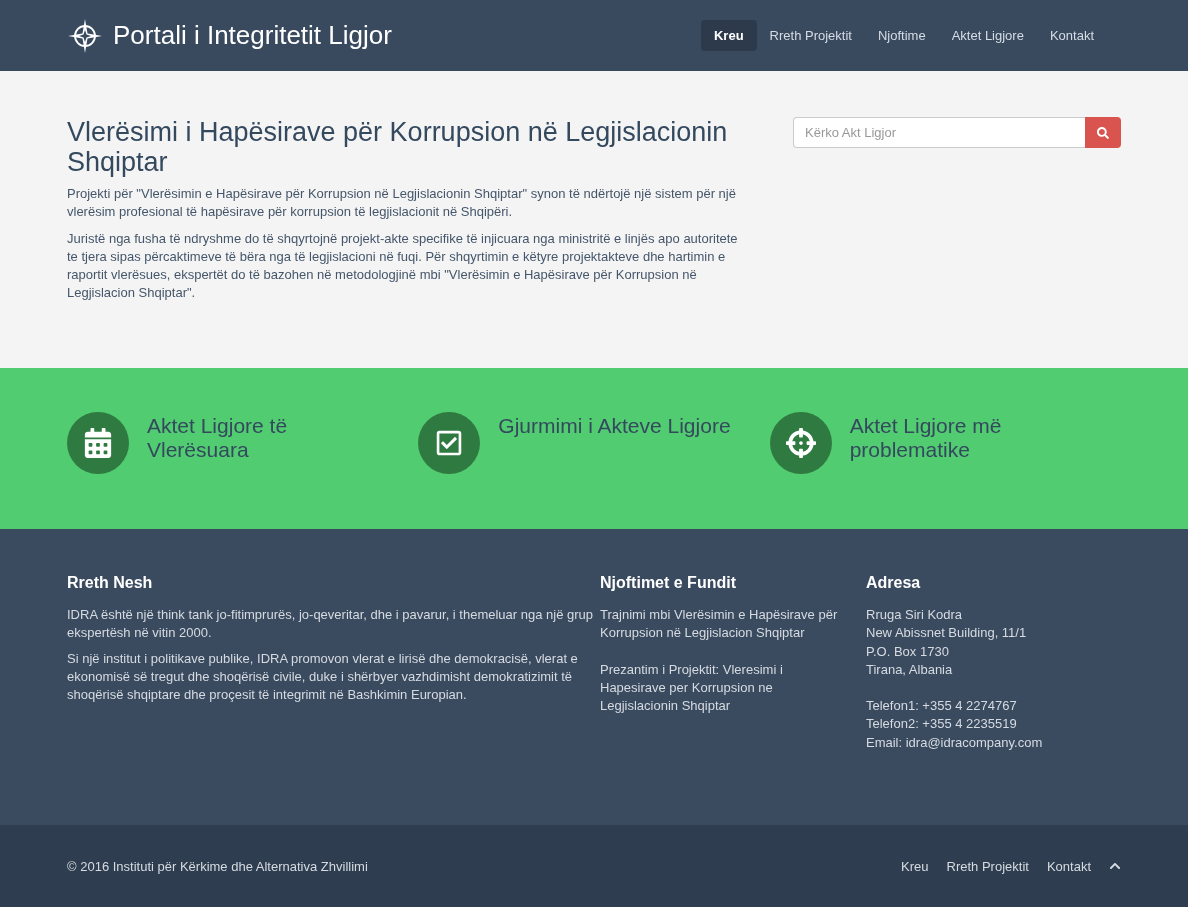  I want to click on footer-link: Kontakt, so click(1068, 866).